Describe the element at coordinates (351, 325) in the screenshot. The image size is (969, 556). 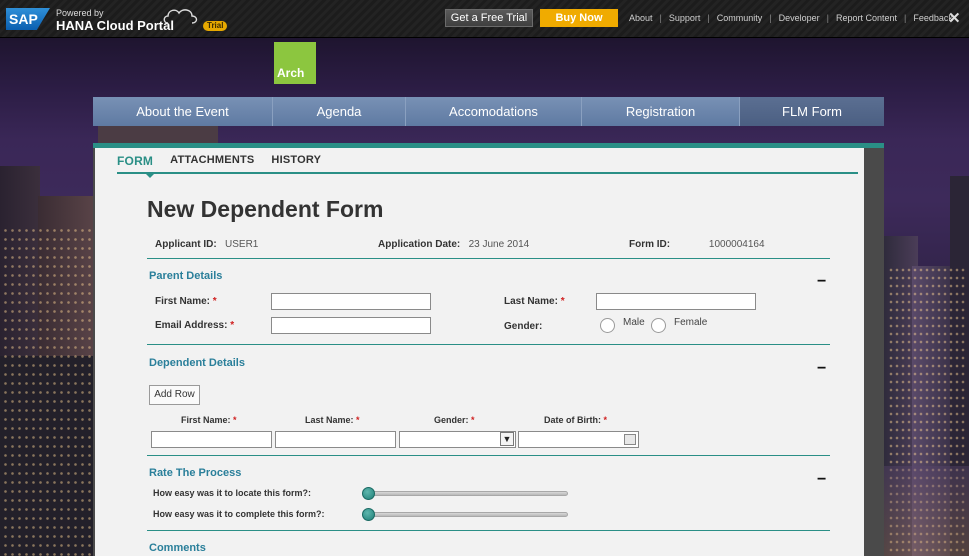
I see `parent-email-field` at that location.